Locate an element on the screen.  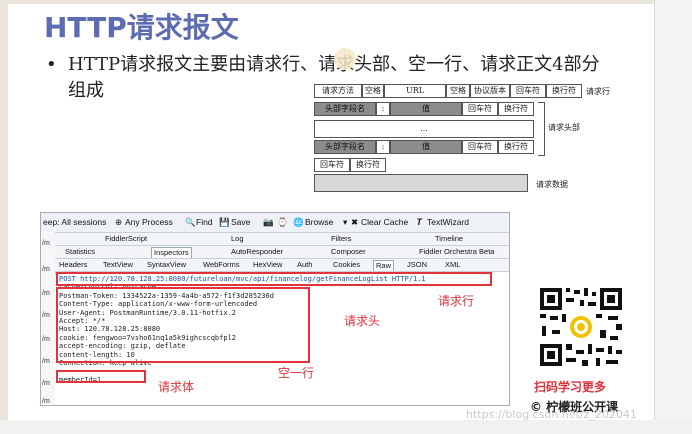
tab-timeline: Timeline is located at coordinates (449, 239).